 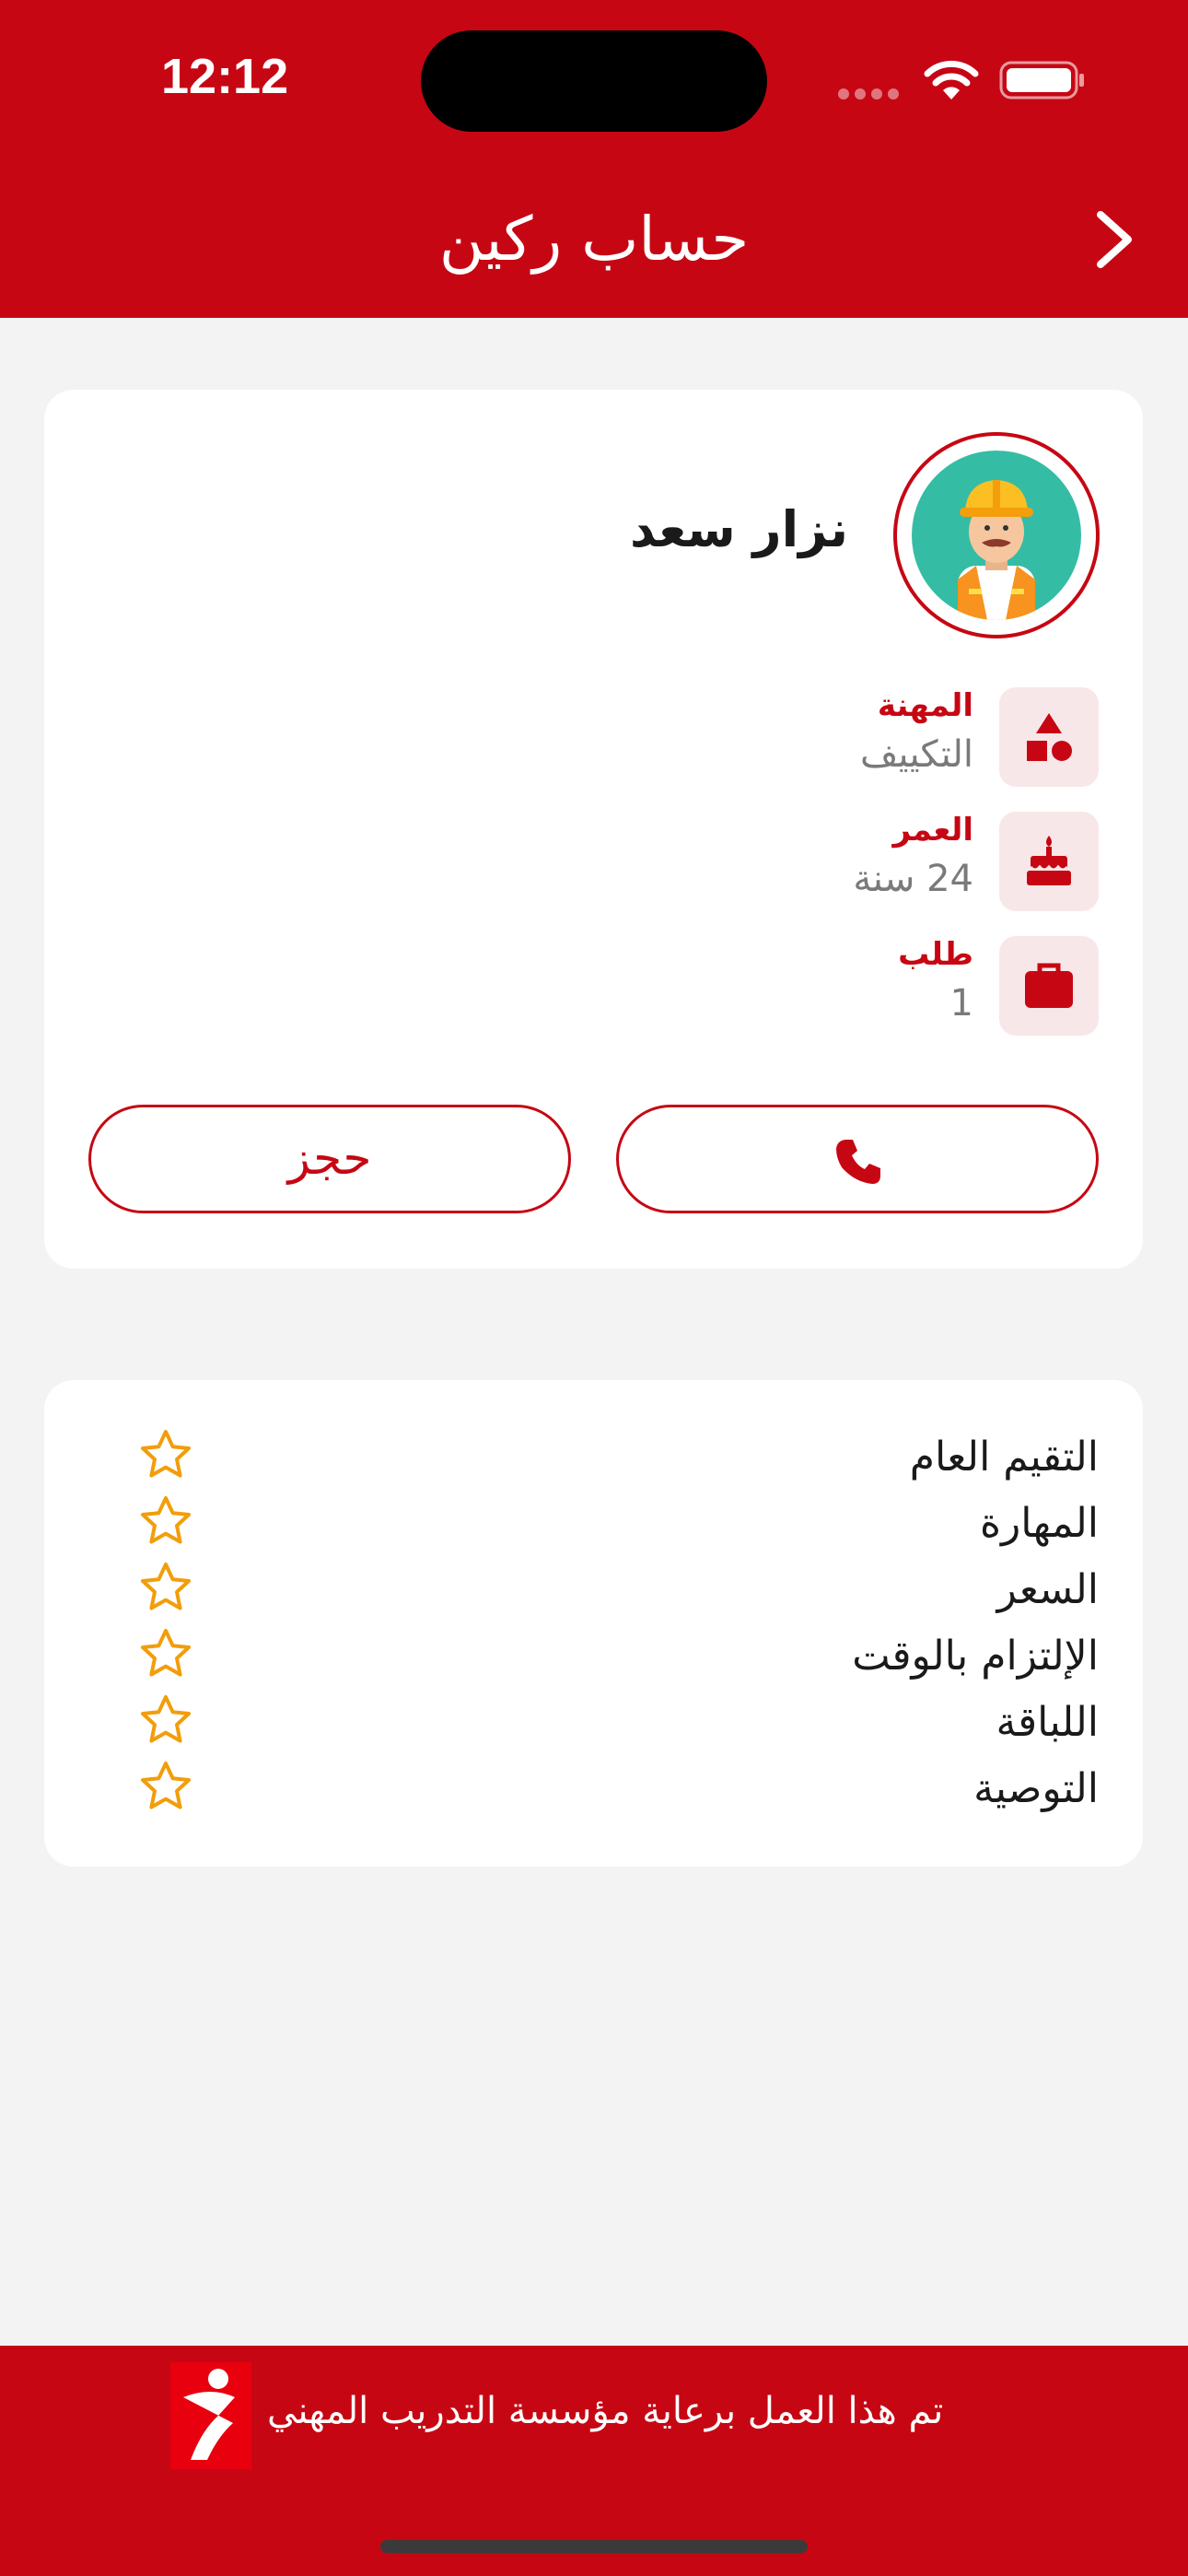 What do you see at coordinates (605, 2411) in the screenshot?
I see `footer-credit: تم هذا العمل برعاية مؤسسة التدريب المهني` at bounding box center [605, 2411].